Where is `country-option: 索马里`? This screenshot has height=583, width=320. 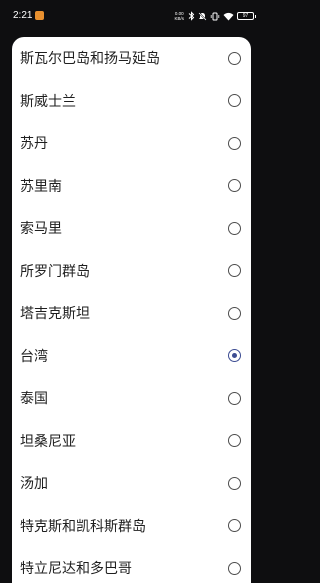 country-option: 索马里 is located at coordinates (131, 228).